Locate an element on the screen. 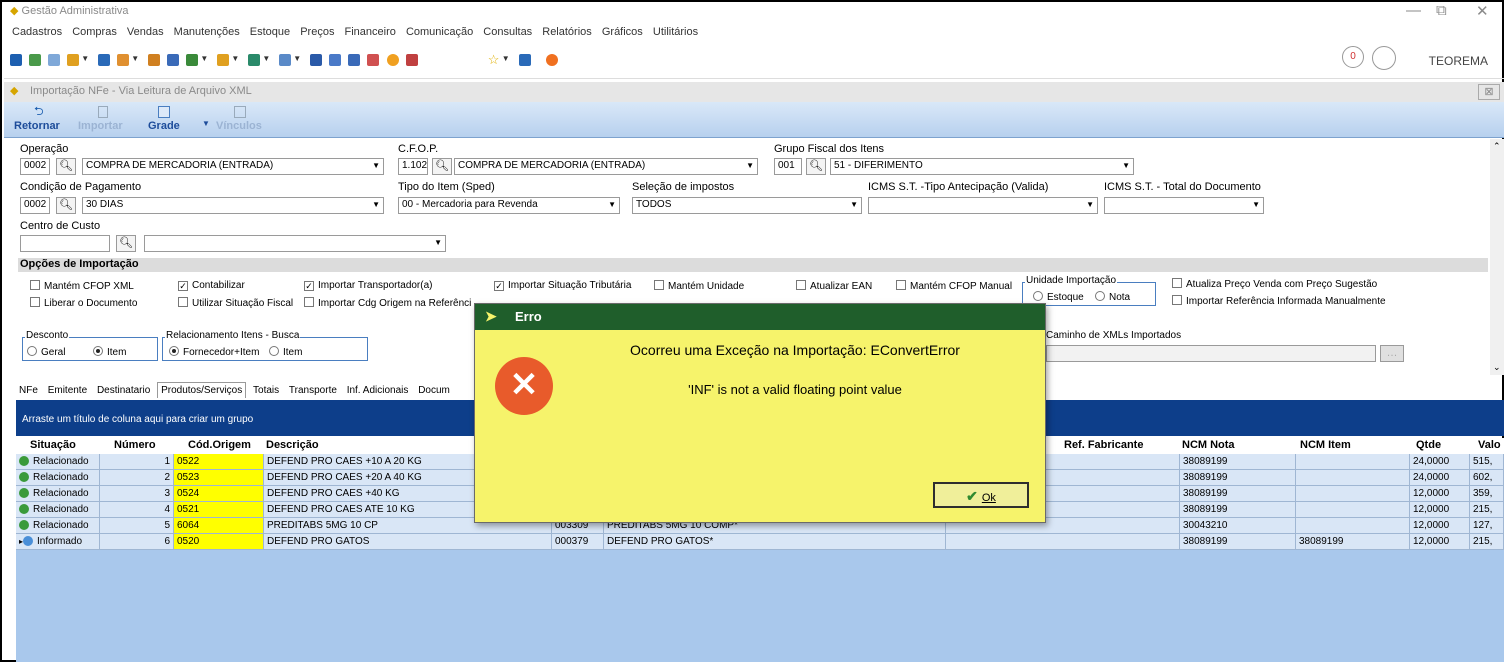 The width and height of the screenshot is (1504, 662). cell-descricao: DEFEND PRO GATOS is located at coordinates (408, 542).